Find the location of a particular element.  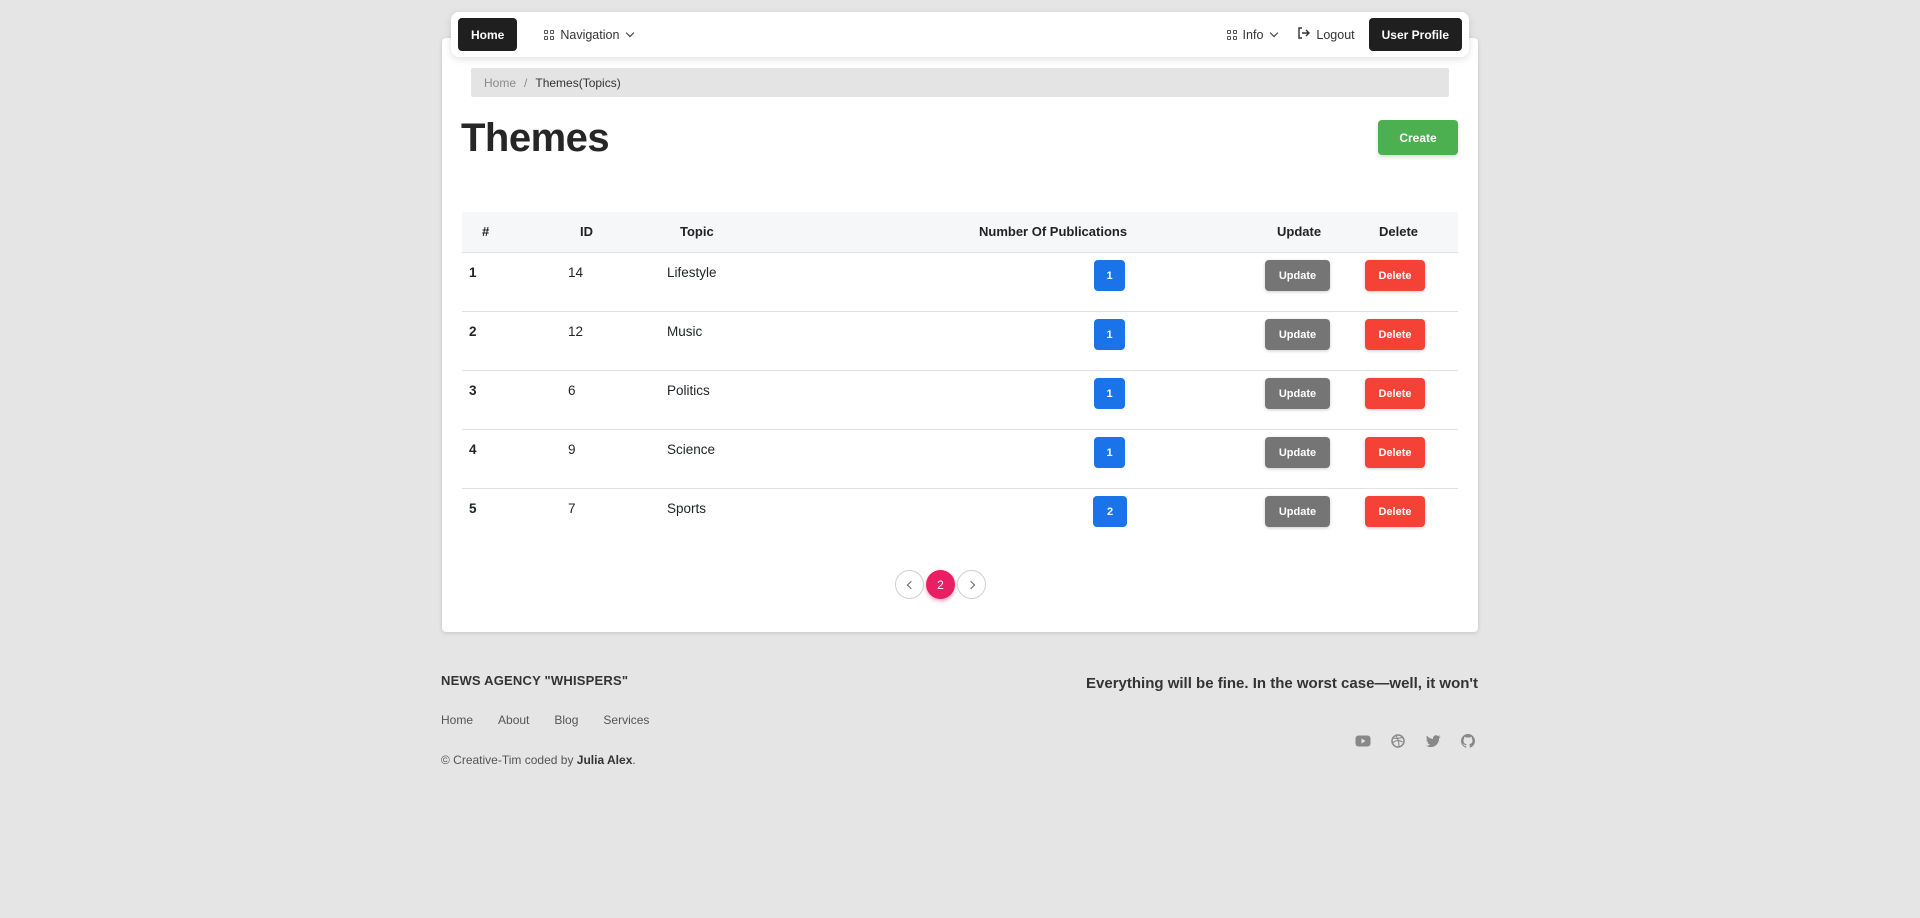

footer-link-services: Services is located at coordinates (626, 720).